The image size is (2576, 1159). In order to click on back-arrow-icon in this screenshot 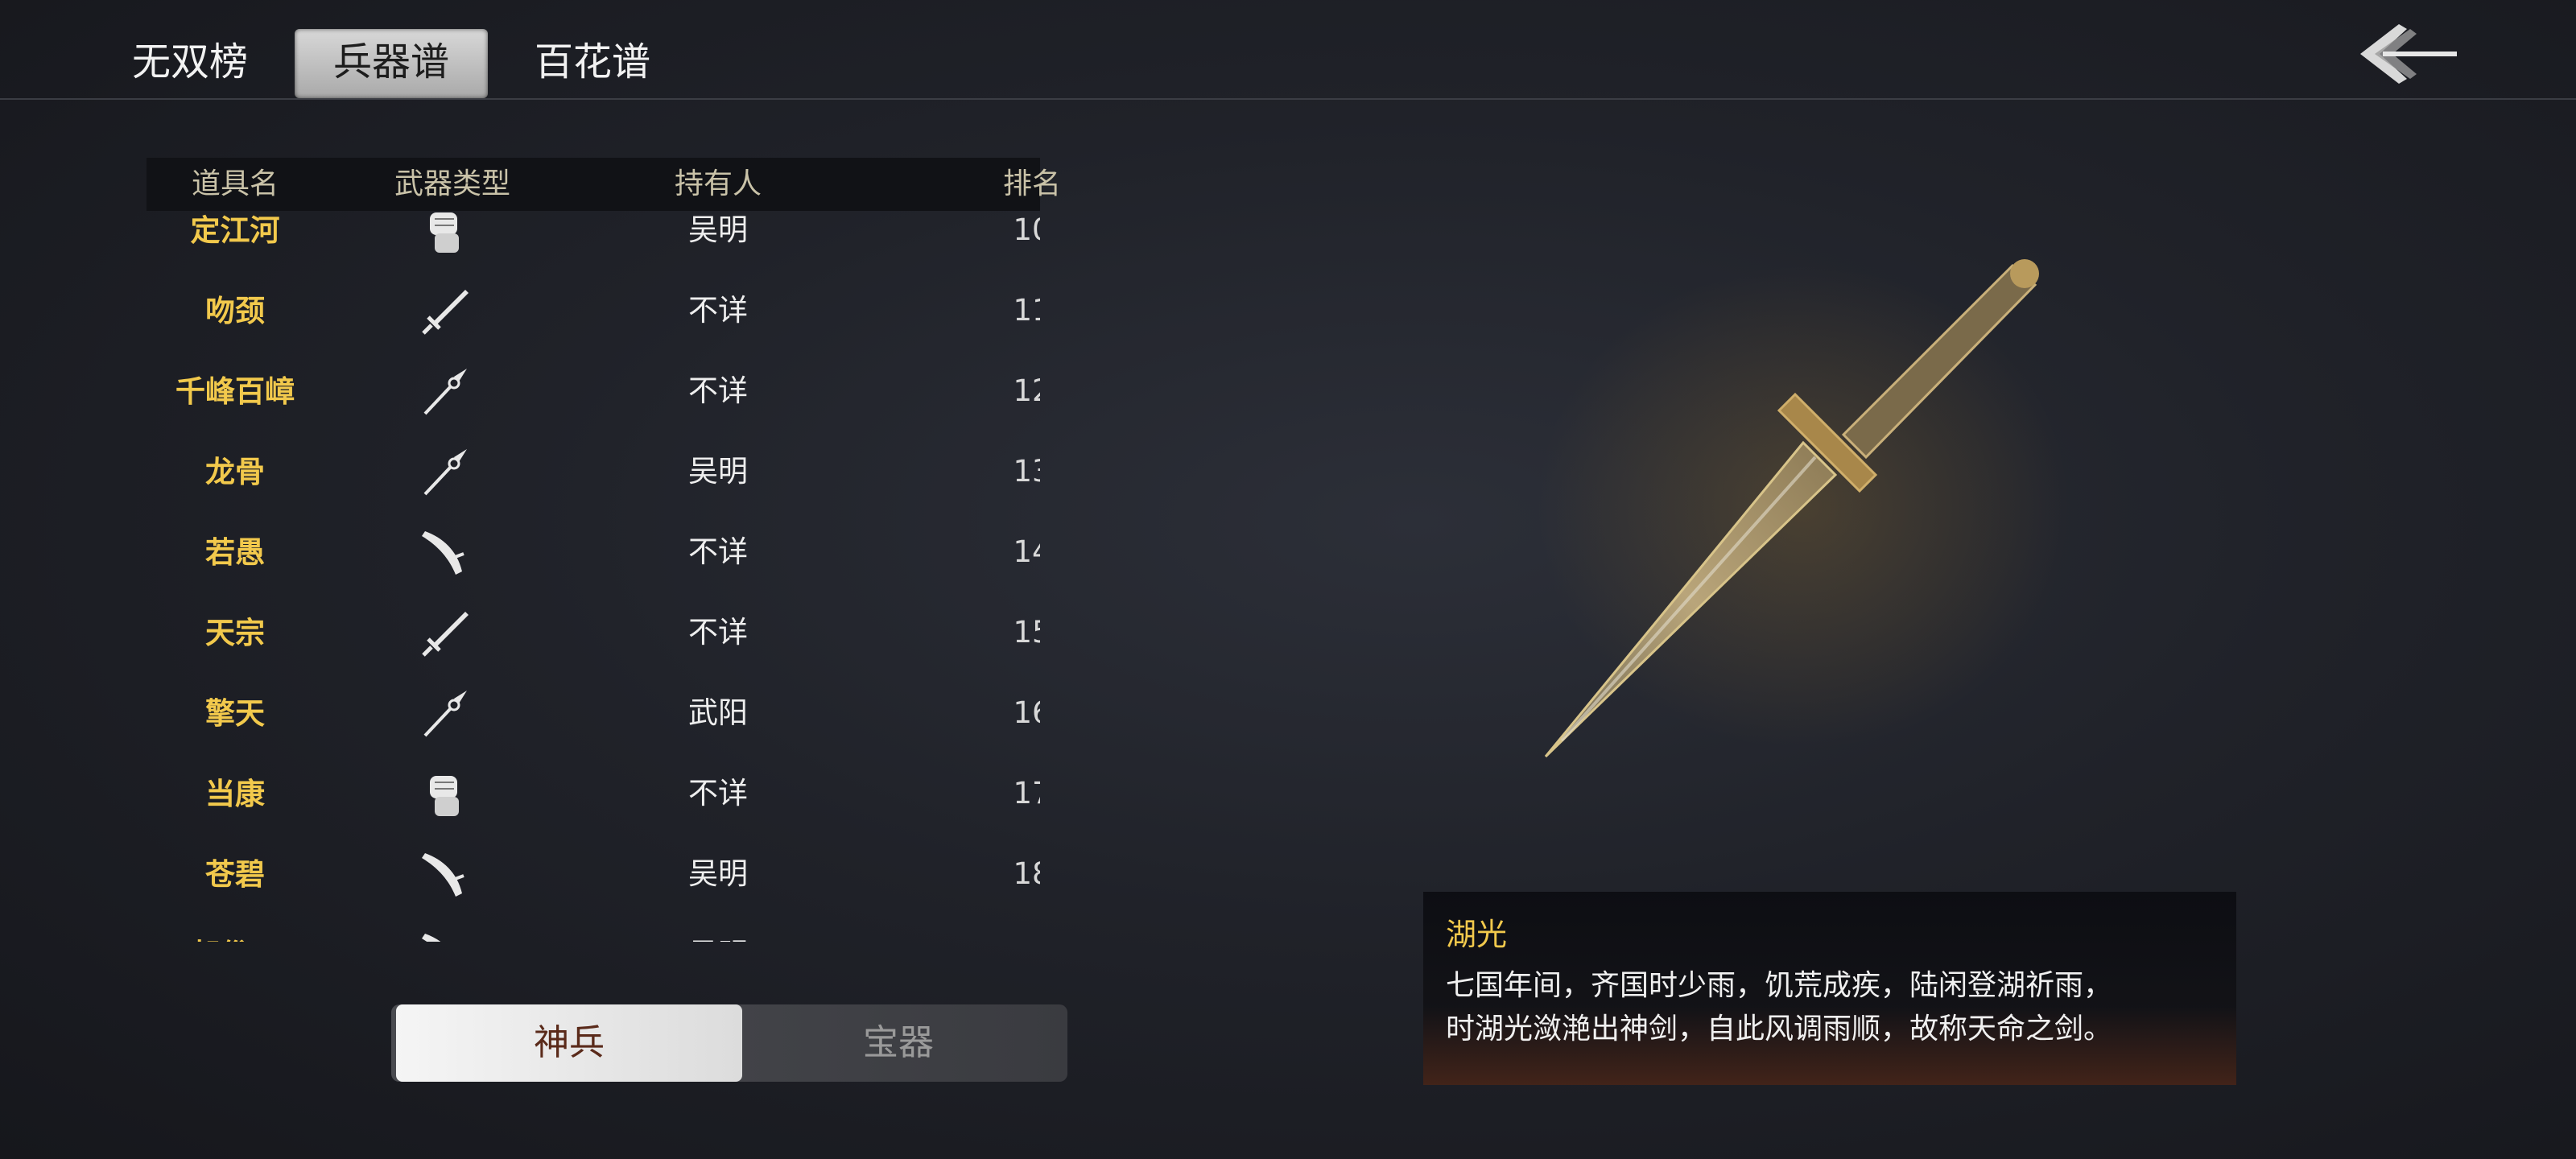, I will do `click(2407, 54)`.